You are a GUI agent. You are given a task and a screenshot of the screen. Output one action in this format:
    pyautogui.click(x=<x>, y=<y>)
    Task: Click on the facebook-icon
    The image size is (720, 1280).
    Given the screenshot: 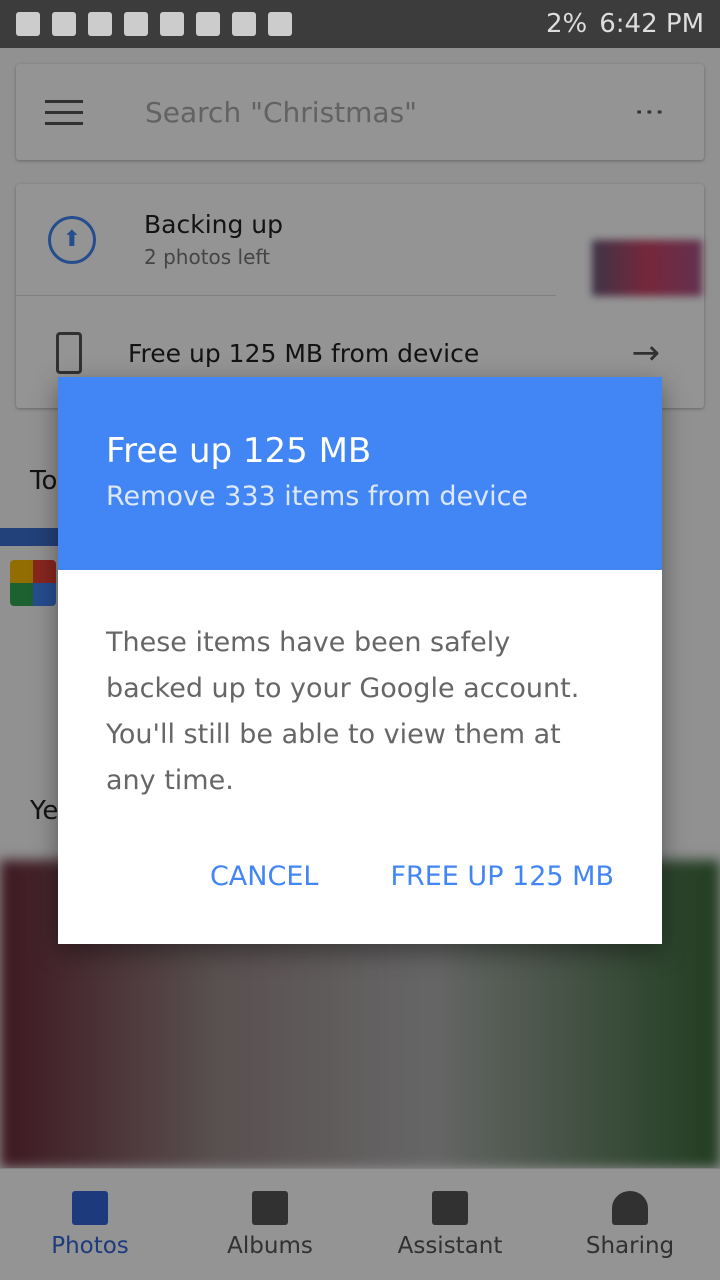 What is the action you would take?
    pyautogui.click(x=100, y=24)
    